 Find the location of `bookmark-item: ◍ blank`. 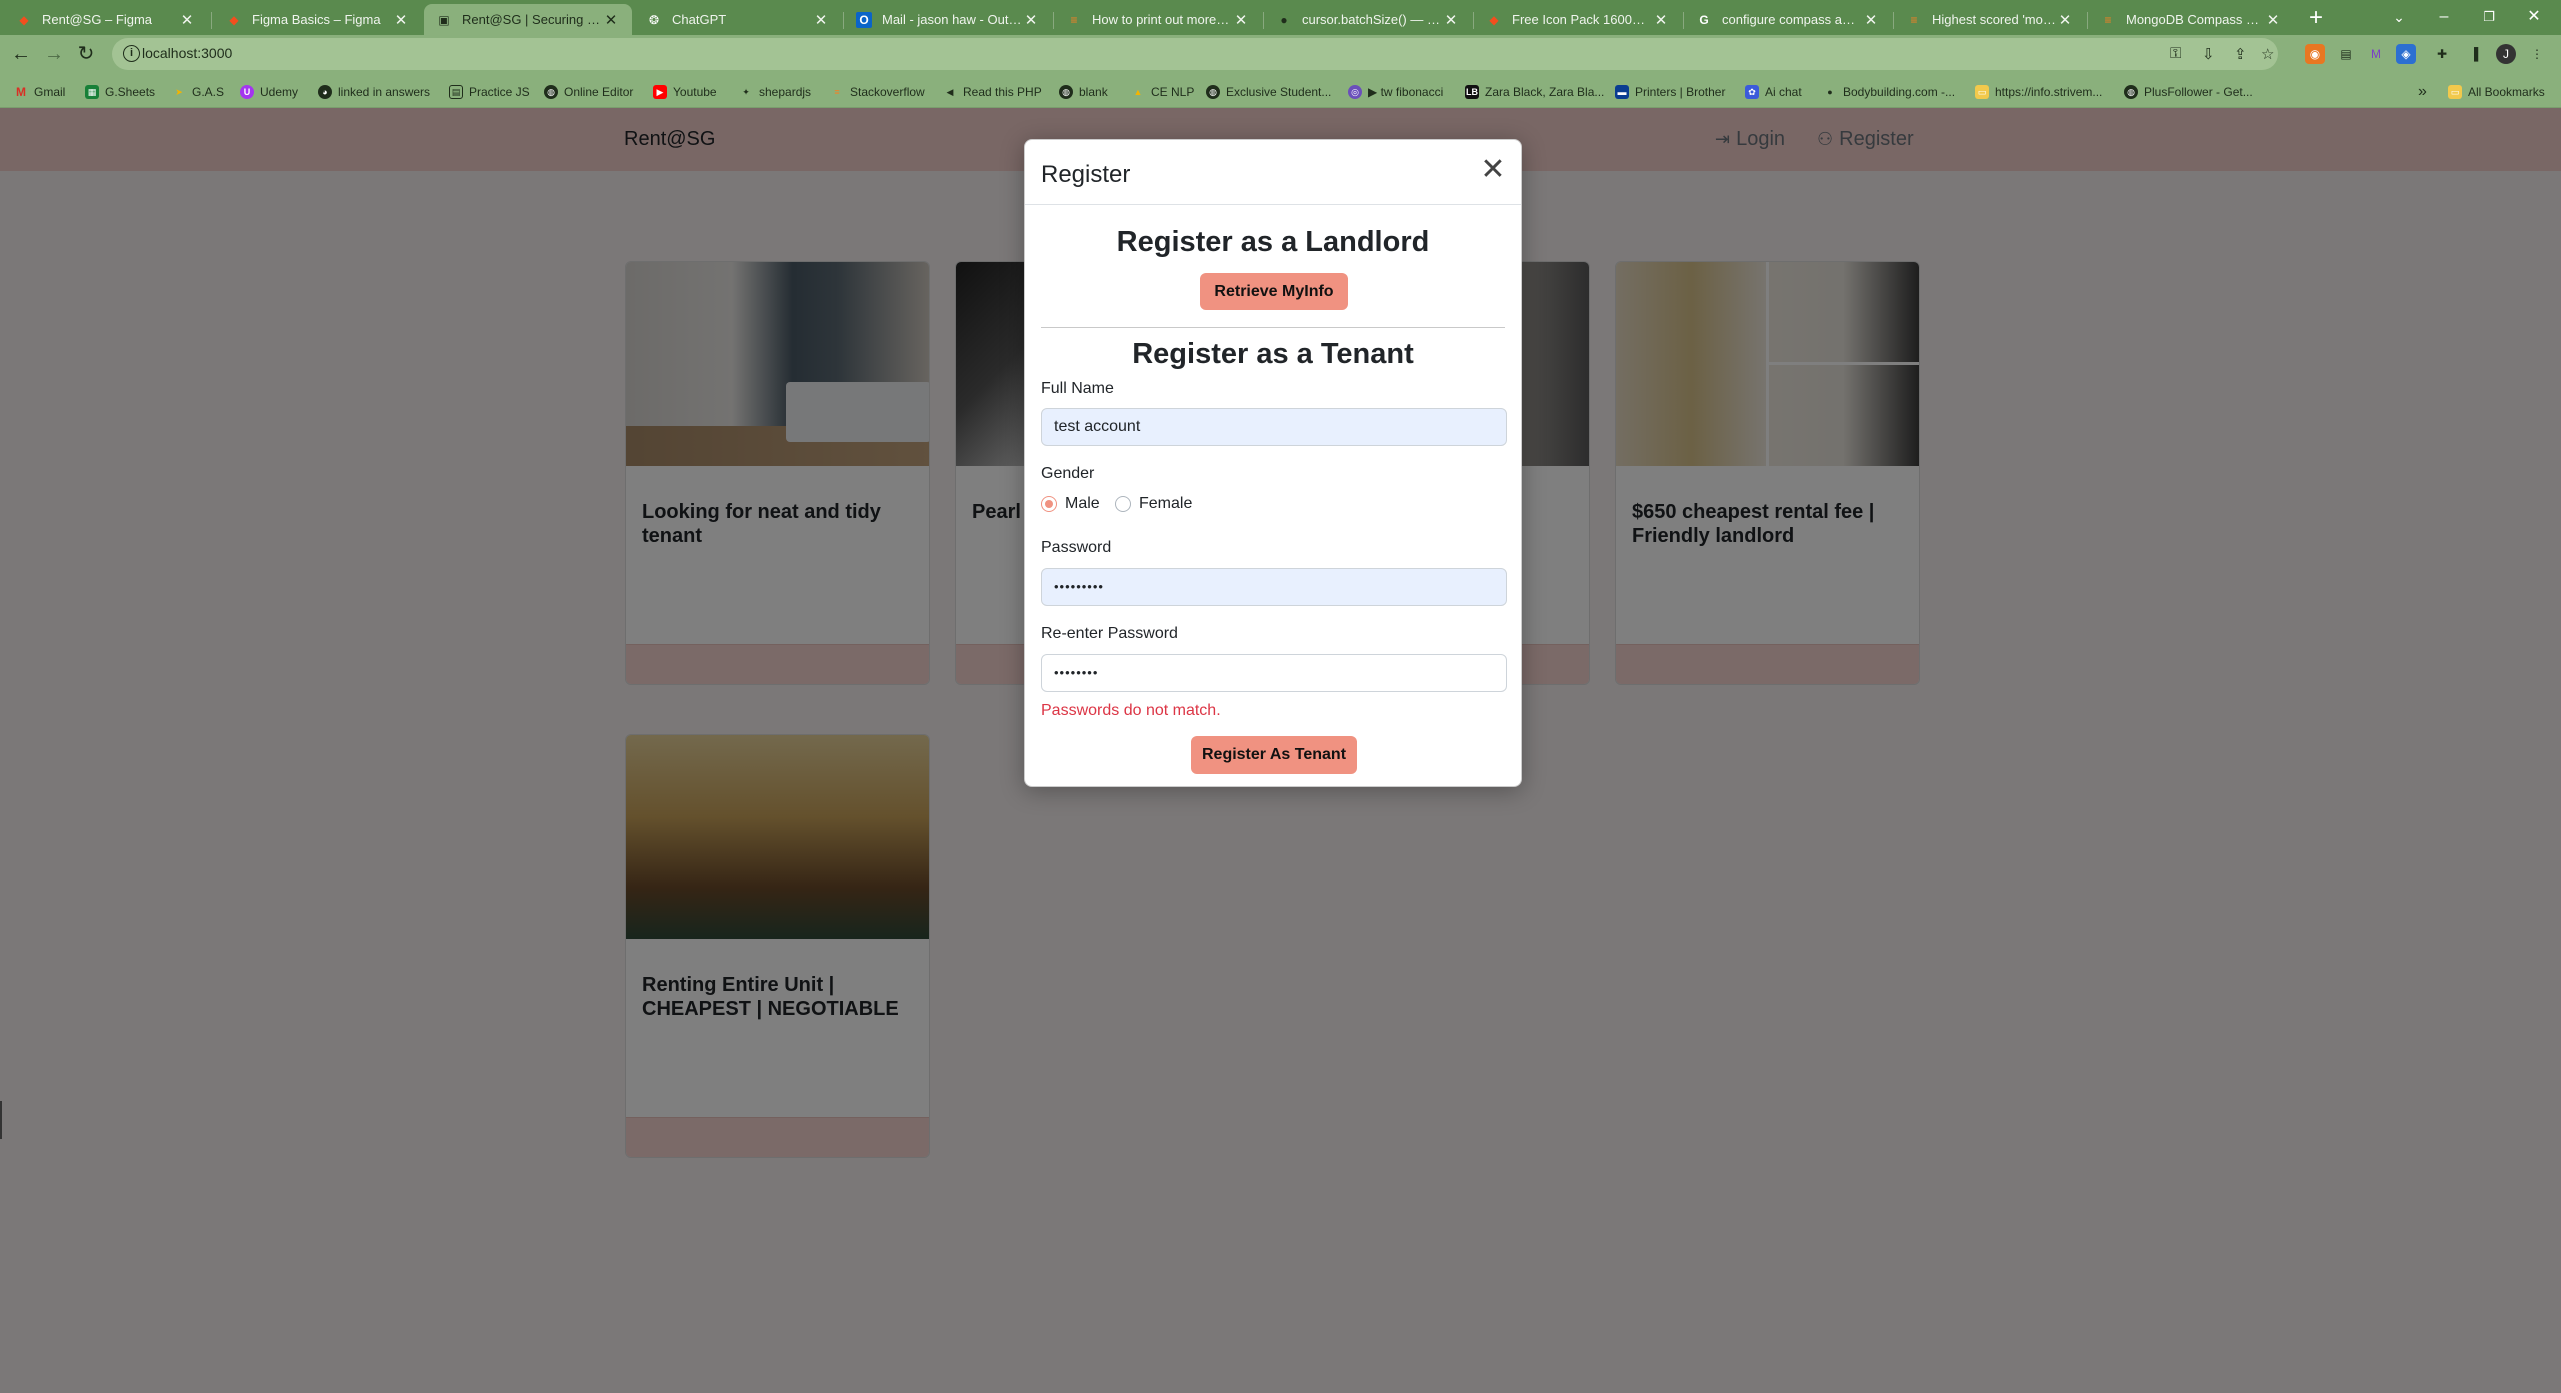

bookmark-item: ◍ blank is located at coordinates (1083, 92).